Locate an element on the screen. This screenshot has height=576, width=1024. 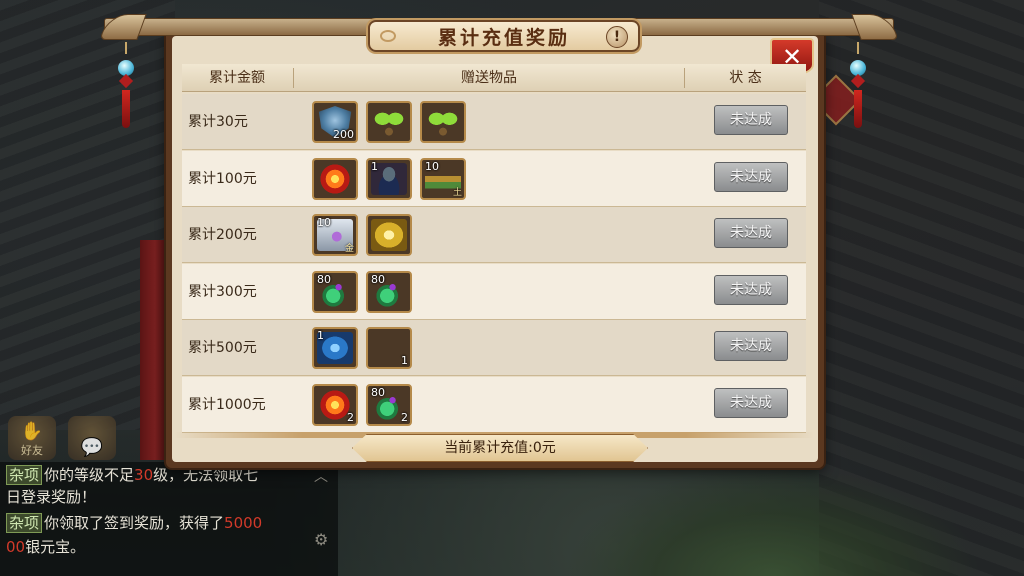
reward-item-slot: 2 is located at coordinates (335, 404).